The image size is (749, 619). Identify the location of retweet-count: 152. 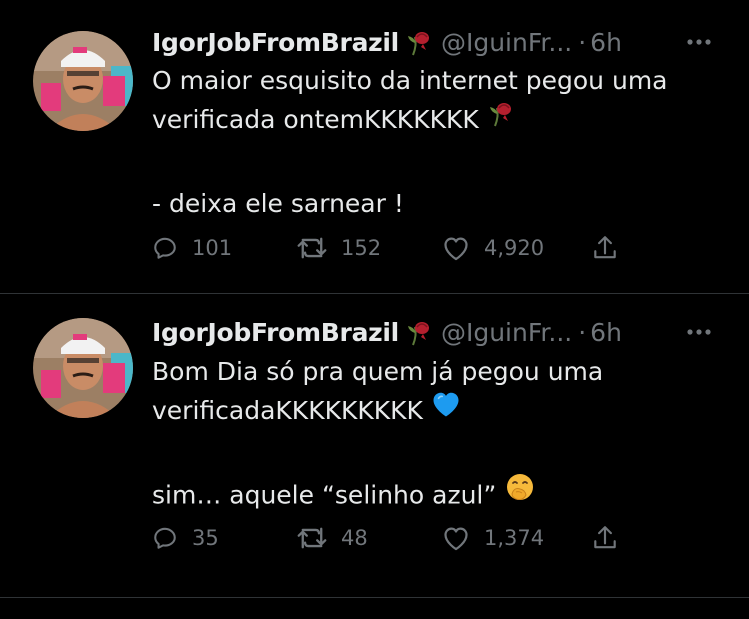
(361, 248).